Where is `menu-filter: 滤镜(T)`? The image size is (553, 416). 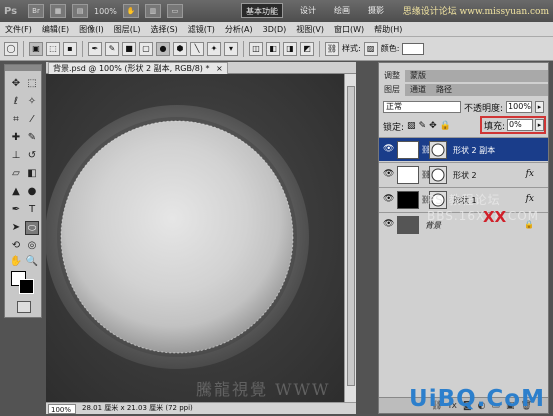 menu-filter: 滤镜(T) is located at coordinates (201, 29).